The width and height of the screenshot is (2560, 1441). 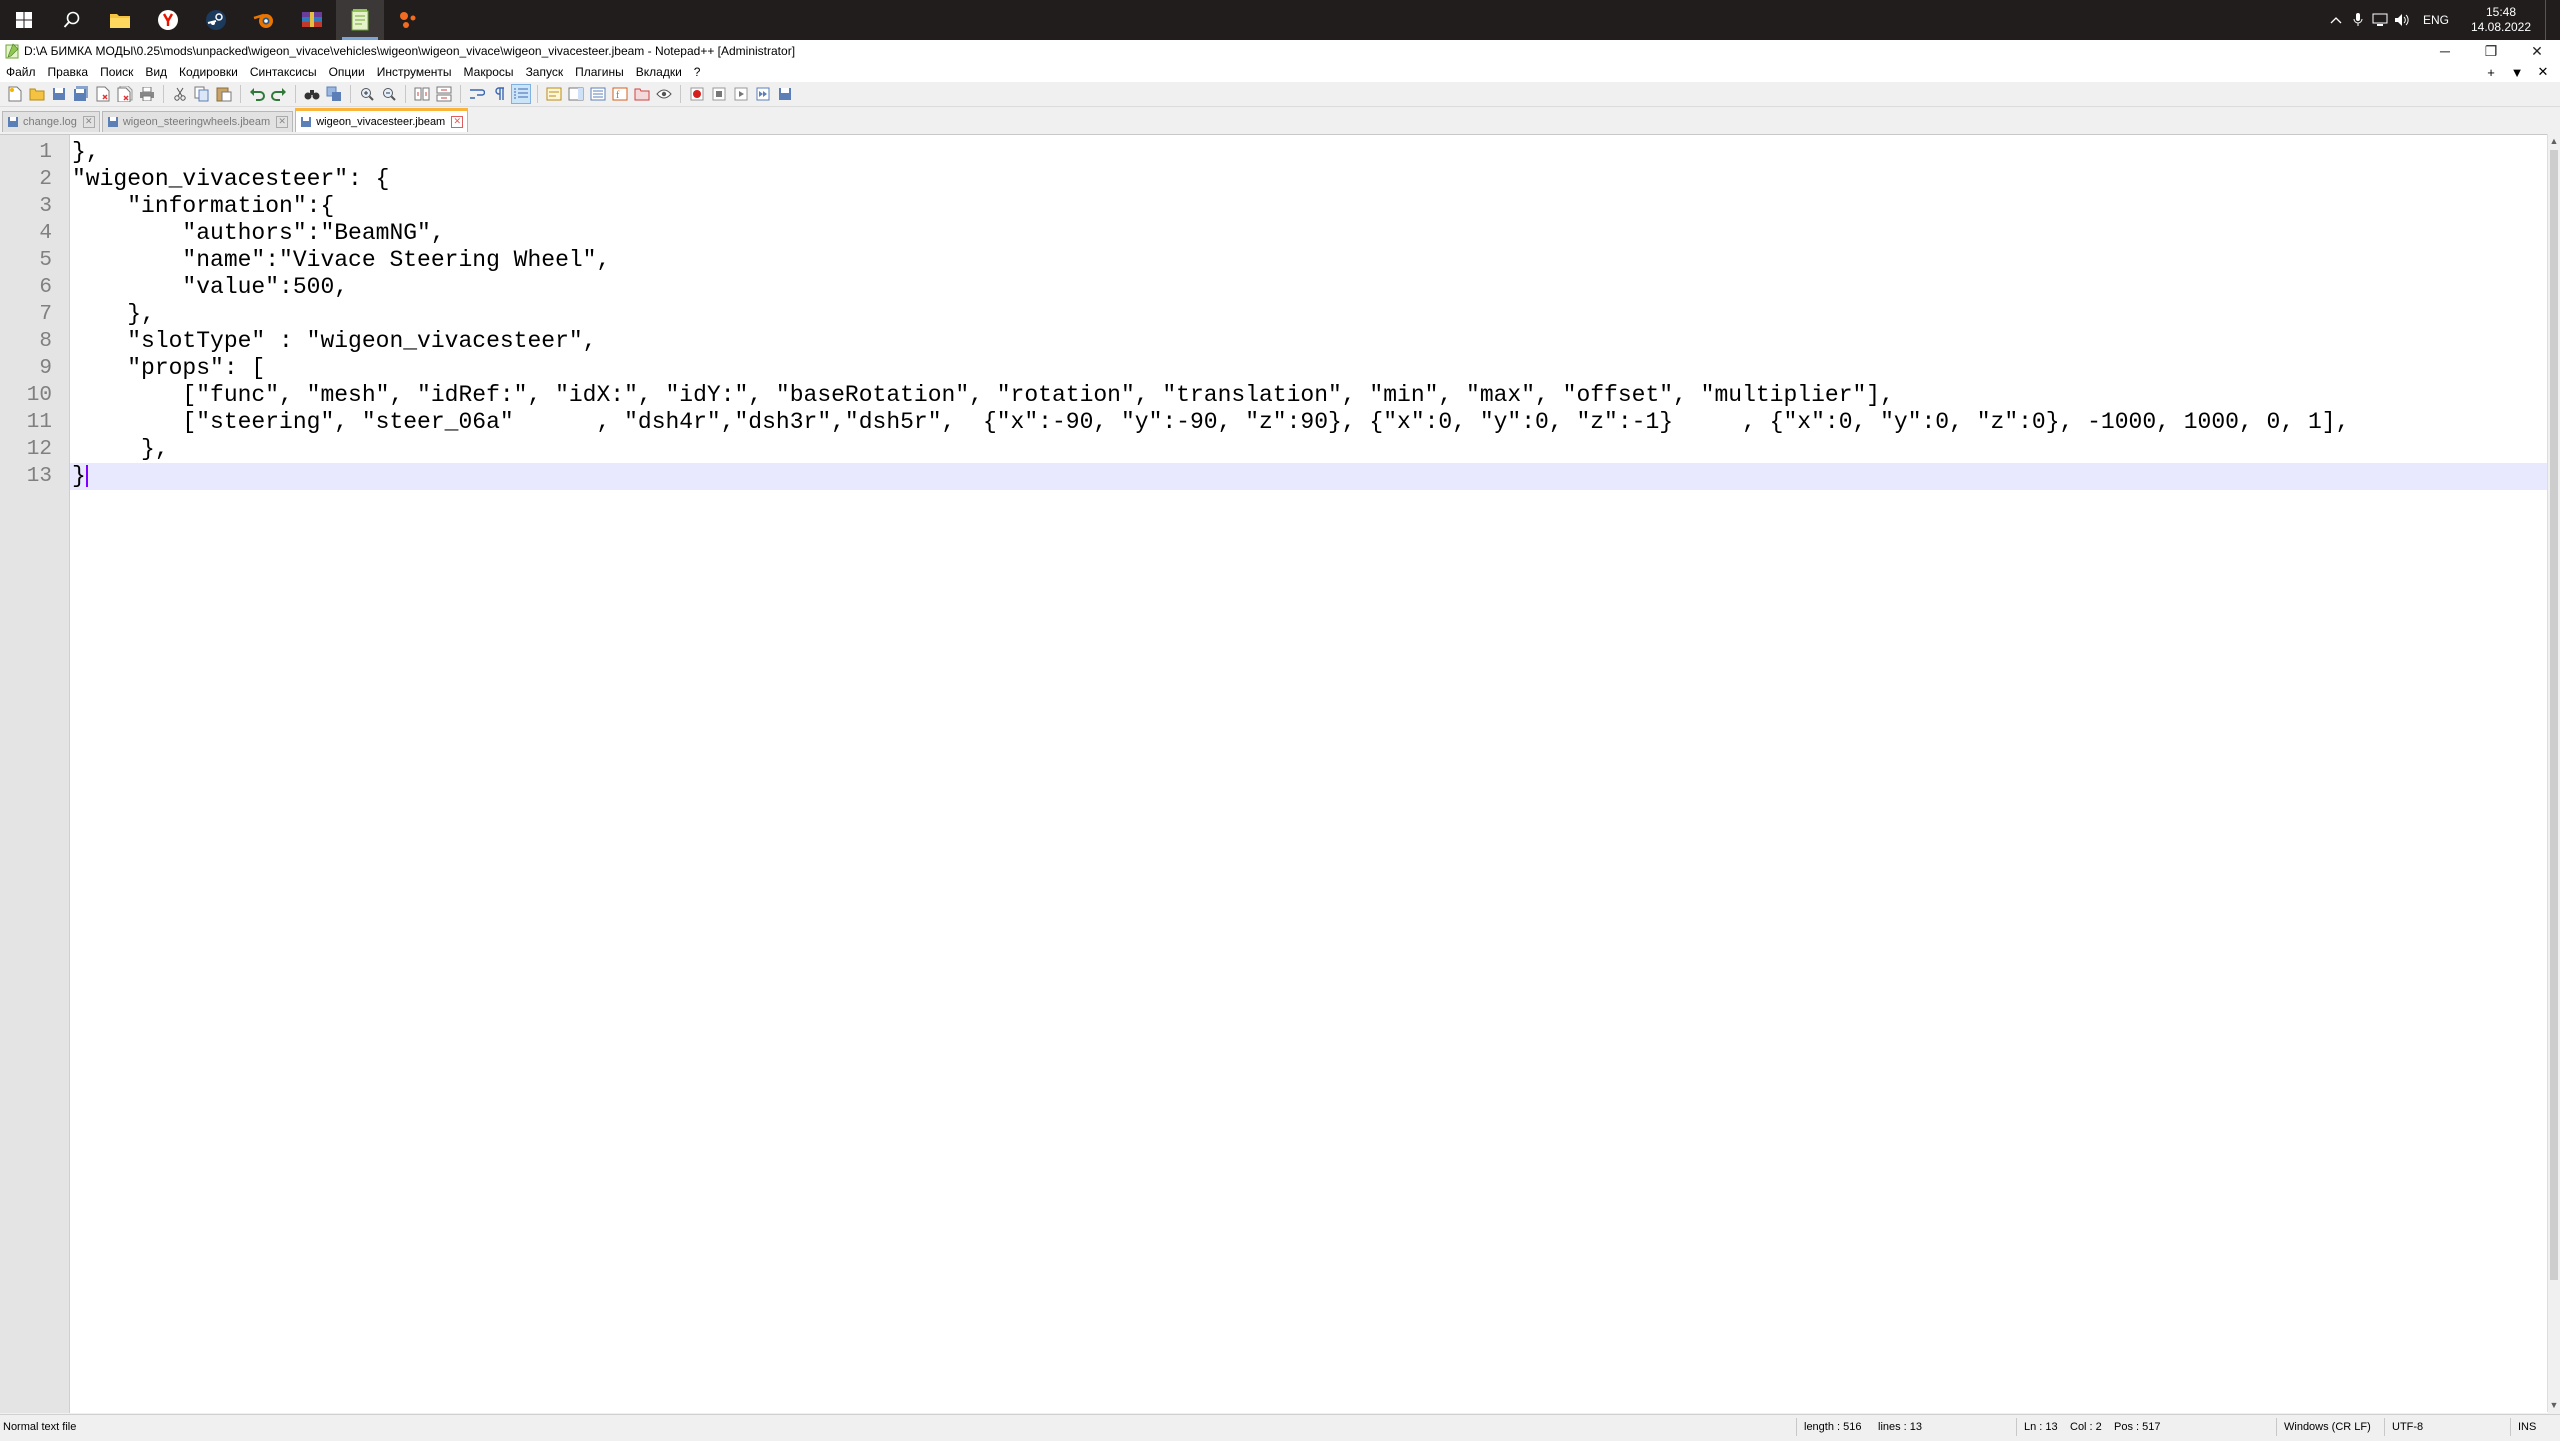 What do you see at coordinates (2438, 20) in the screenshot?
I see `language-indicator: ENG` at bounding box center [2438, 20].